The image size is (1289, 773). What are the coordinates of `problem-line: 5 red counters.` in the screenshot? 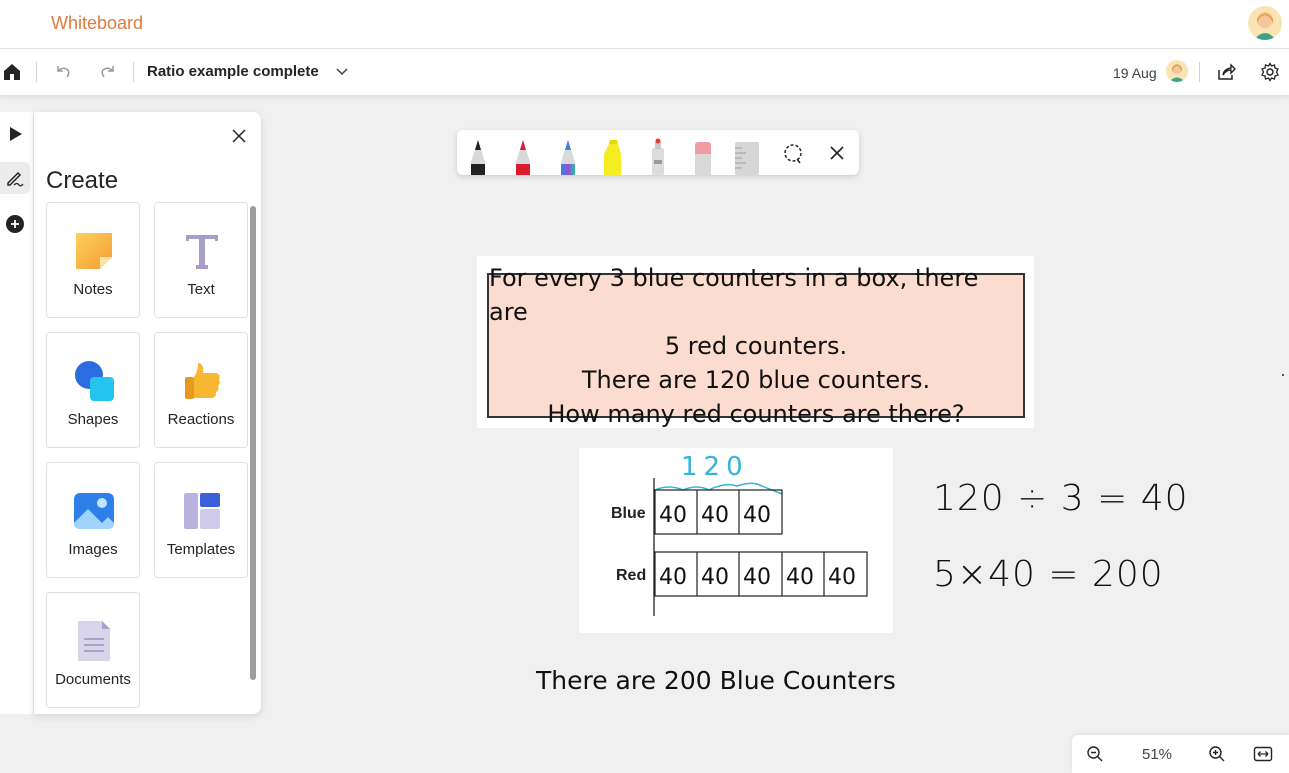 It's located at (756, 345).